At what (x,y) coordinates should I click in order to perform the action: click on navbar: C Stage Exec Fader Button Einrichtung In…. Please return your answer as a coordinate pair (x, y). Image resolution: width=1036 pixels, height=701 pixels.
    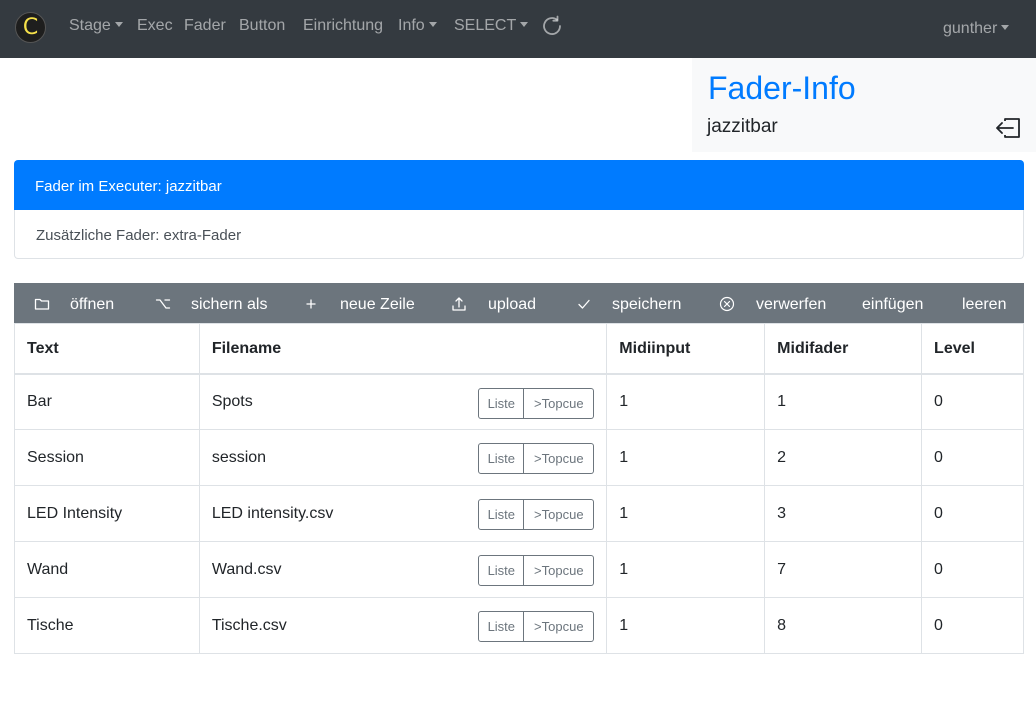
    Looking at the image, I should click on (518, 29).